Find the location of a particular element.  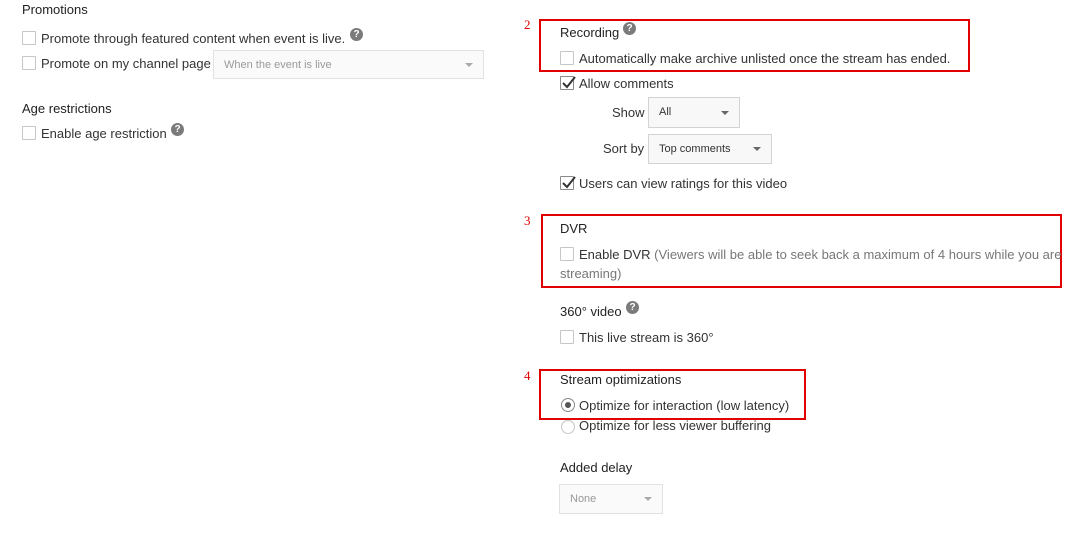

low-latency-label: Optimize for interaction (low latency) is located at coordinates (684, 405).